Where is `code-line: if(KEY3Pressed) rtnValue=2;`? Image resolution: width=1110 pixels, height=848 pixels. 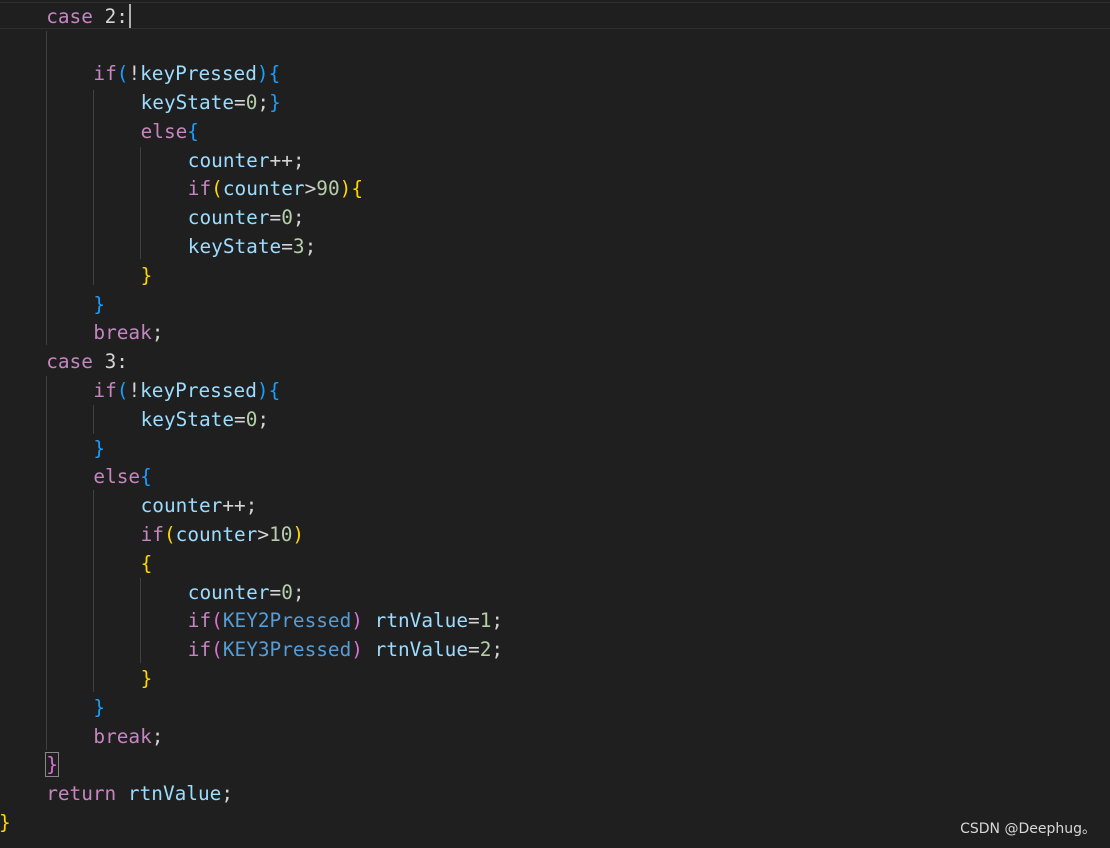
code-line: if(KEY3Pressed) rtnValue=2; is located at coordinates (345, 649).